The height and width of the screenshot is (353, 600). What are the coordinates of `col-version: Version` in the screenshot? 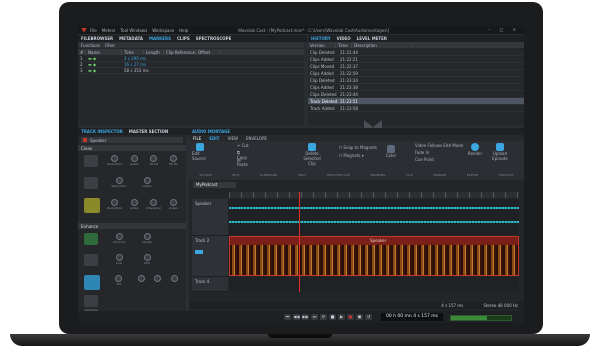 It's located at (322, 45).